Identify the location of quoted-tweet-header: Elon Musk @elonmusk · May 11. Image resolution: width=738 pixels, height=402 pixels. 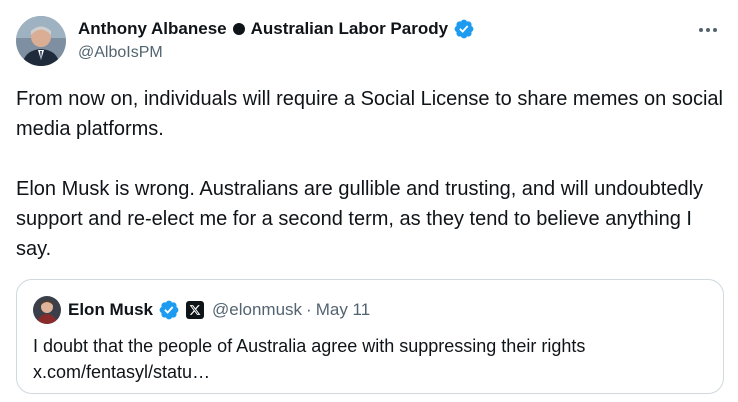
(201, 310).